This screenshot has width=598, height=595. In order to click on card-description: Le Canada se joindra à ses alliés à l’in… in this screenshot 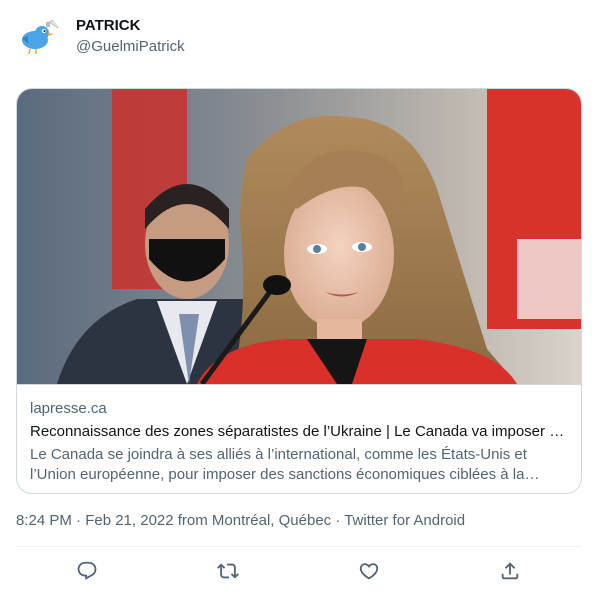, I will do `click(278, 464)`.